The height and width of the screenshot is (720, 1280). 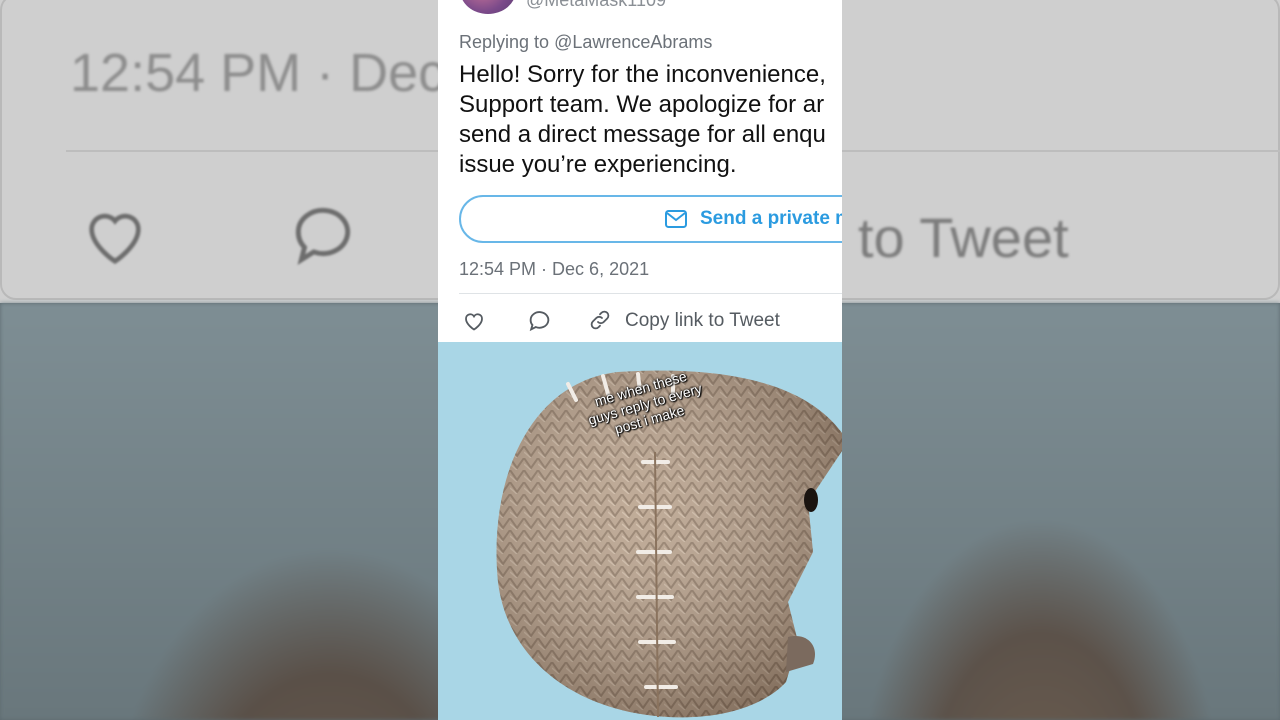 I want to click on replying-prefix: Replying to, so click(x=507, y=42).